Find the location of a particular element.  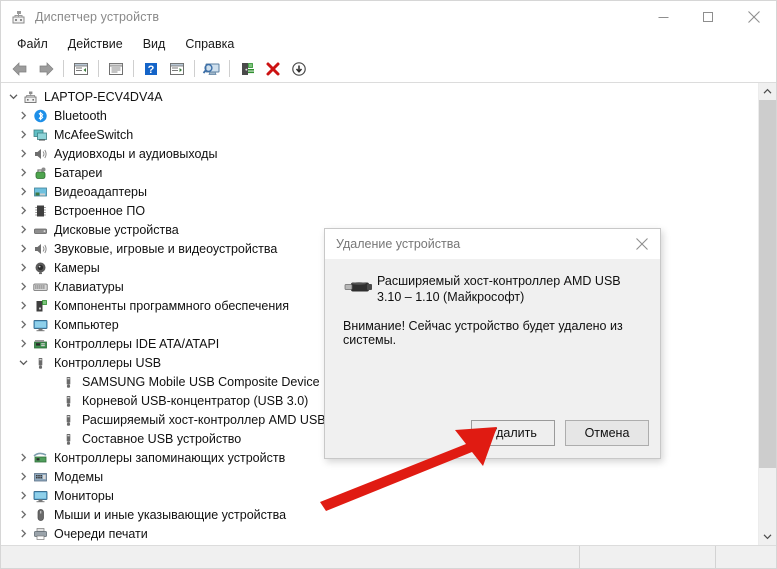

scrollbar-track is located at coordinates (767, 314).